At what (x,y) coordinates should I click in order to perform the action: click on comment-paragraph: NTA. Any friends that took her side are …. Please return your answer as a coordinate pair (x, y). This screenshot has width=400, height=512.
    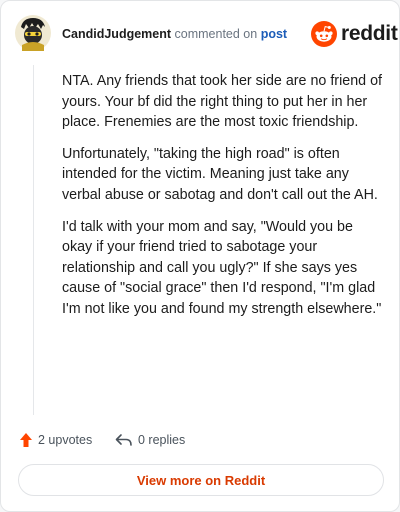
    Looking at the image, I should click on (222, 102).